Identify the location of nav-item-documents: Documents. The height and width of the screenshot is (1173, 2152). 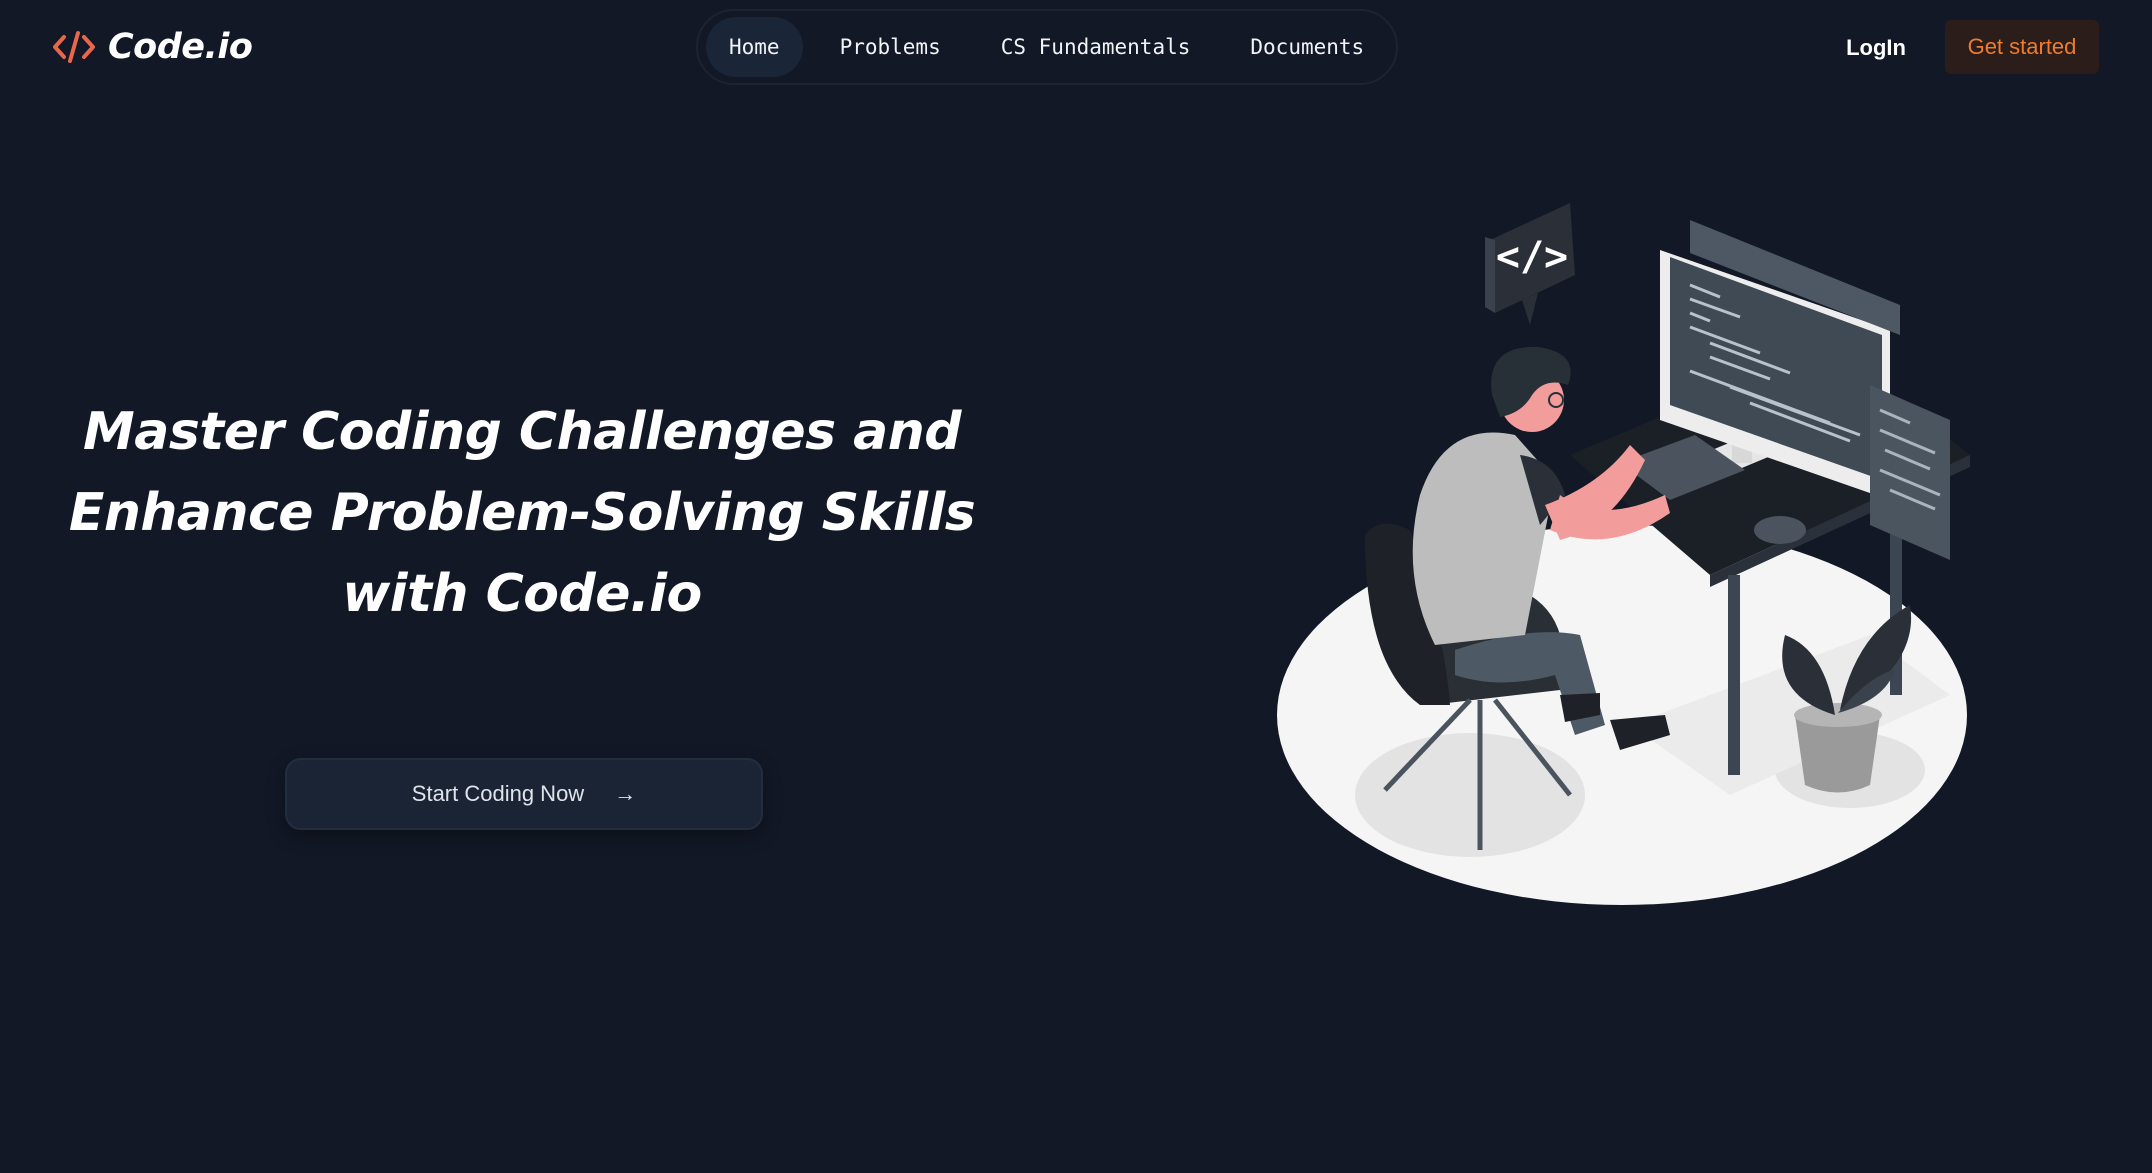
(1307, 47).